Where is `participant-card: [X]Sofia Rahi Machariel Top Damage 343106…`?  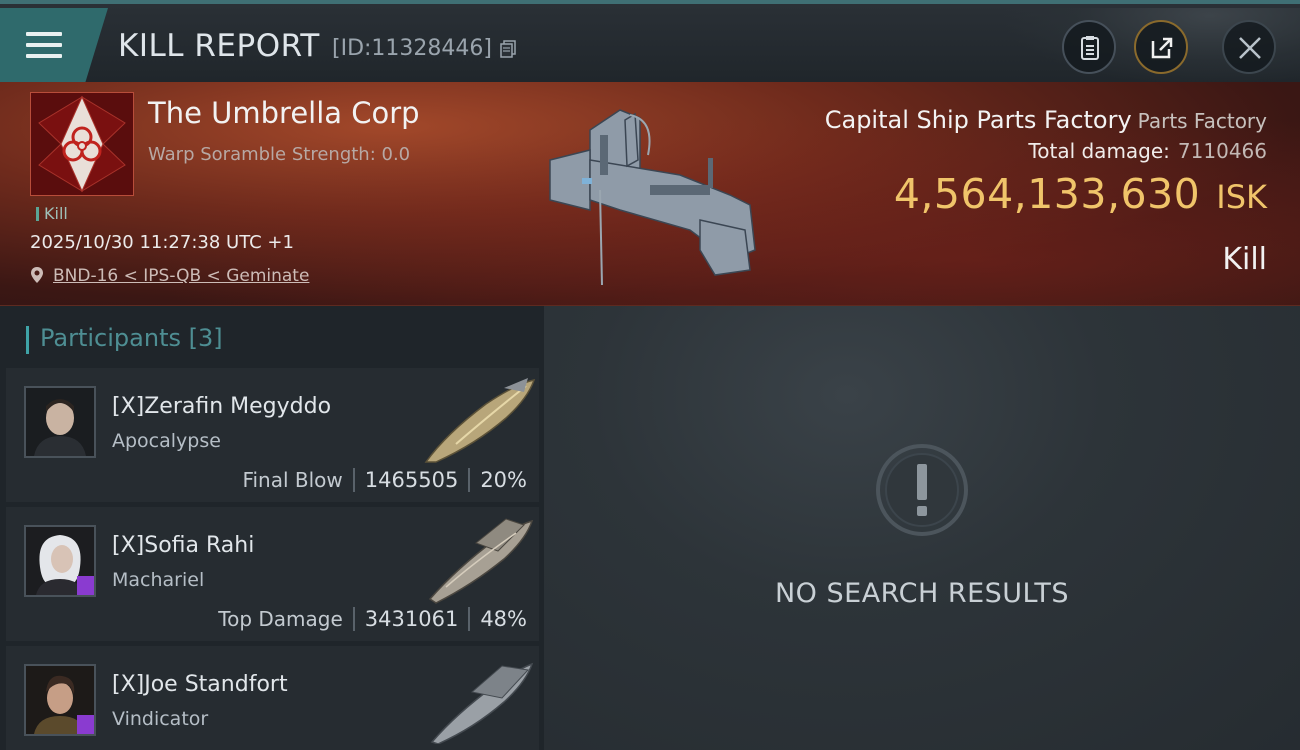 participant-card: [X]Sofia Rahi Machariel Top Damage 343106… is located at coordinates (272, 574).